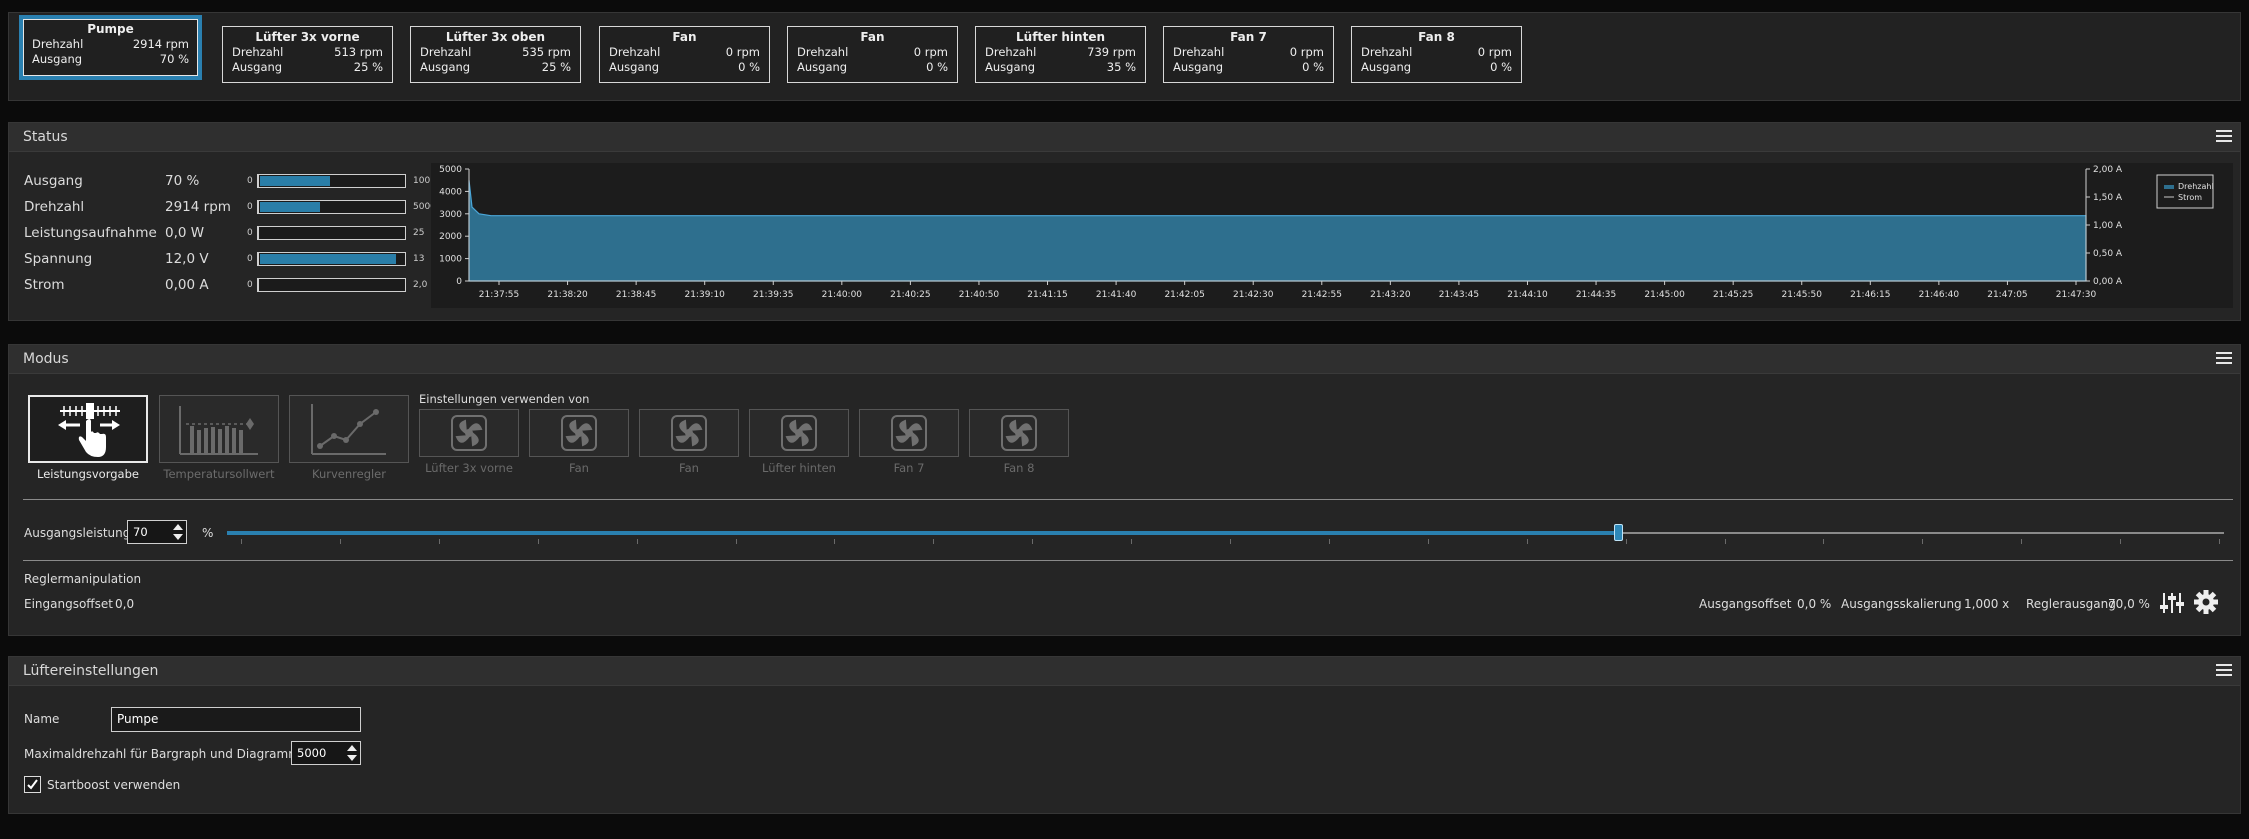 The height and width of the screenshot is (839, 2249). Describe the element at coordinates (2206, 602) in the screenshot. I see `gear-icon` at that location.